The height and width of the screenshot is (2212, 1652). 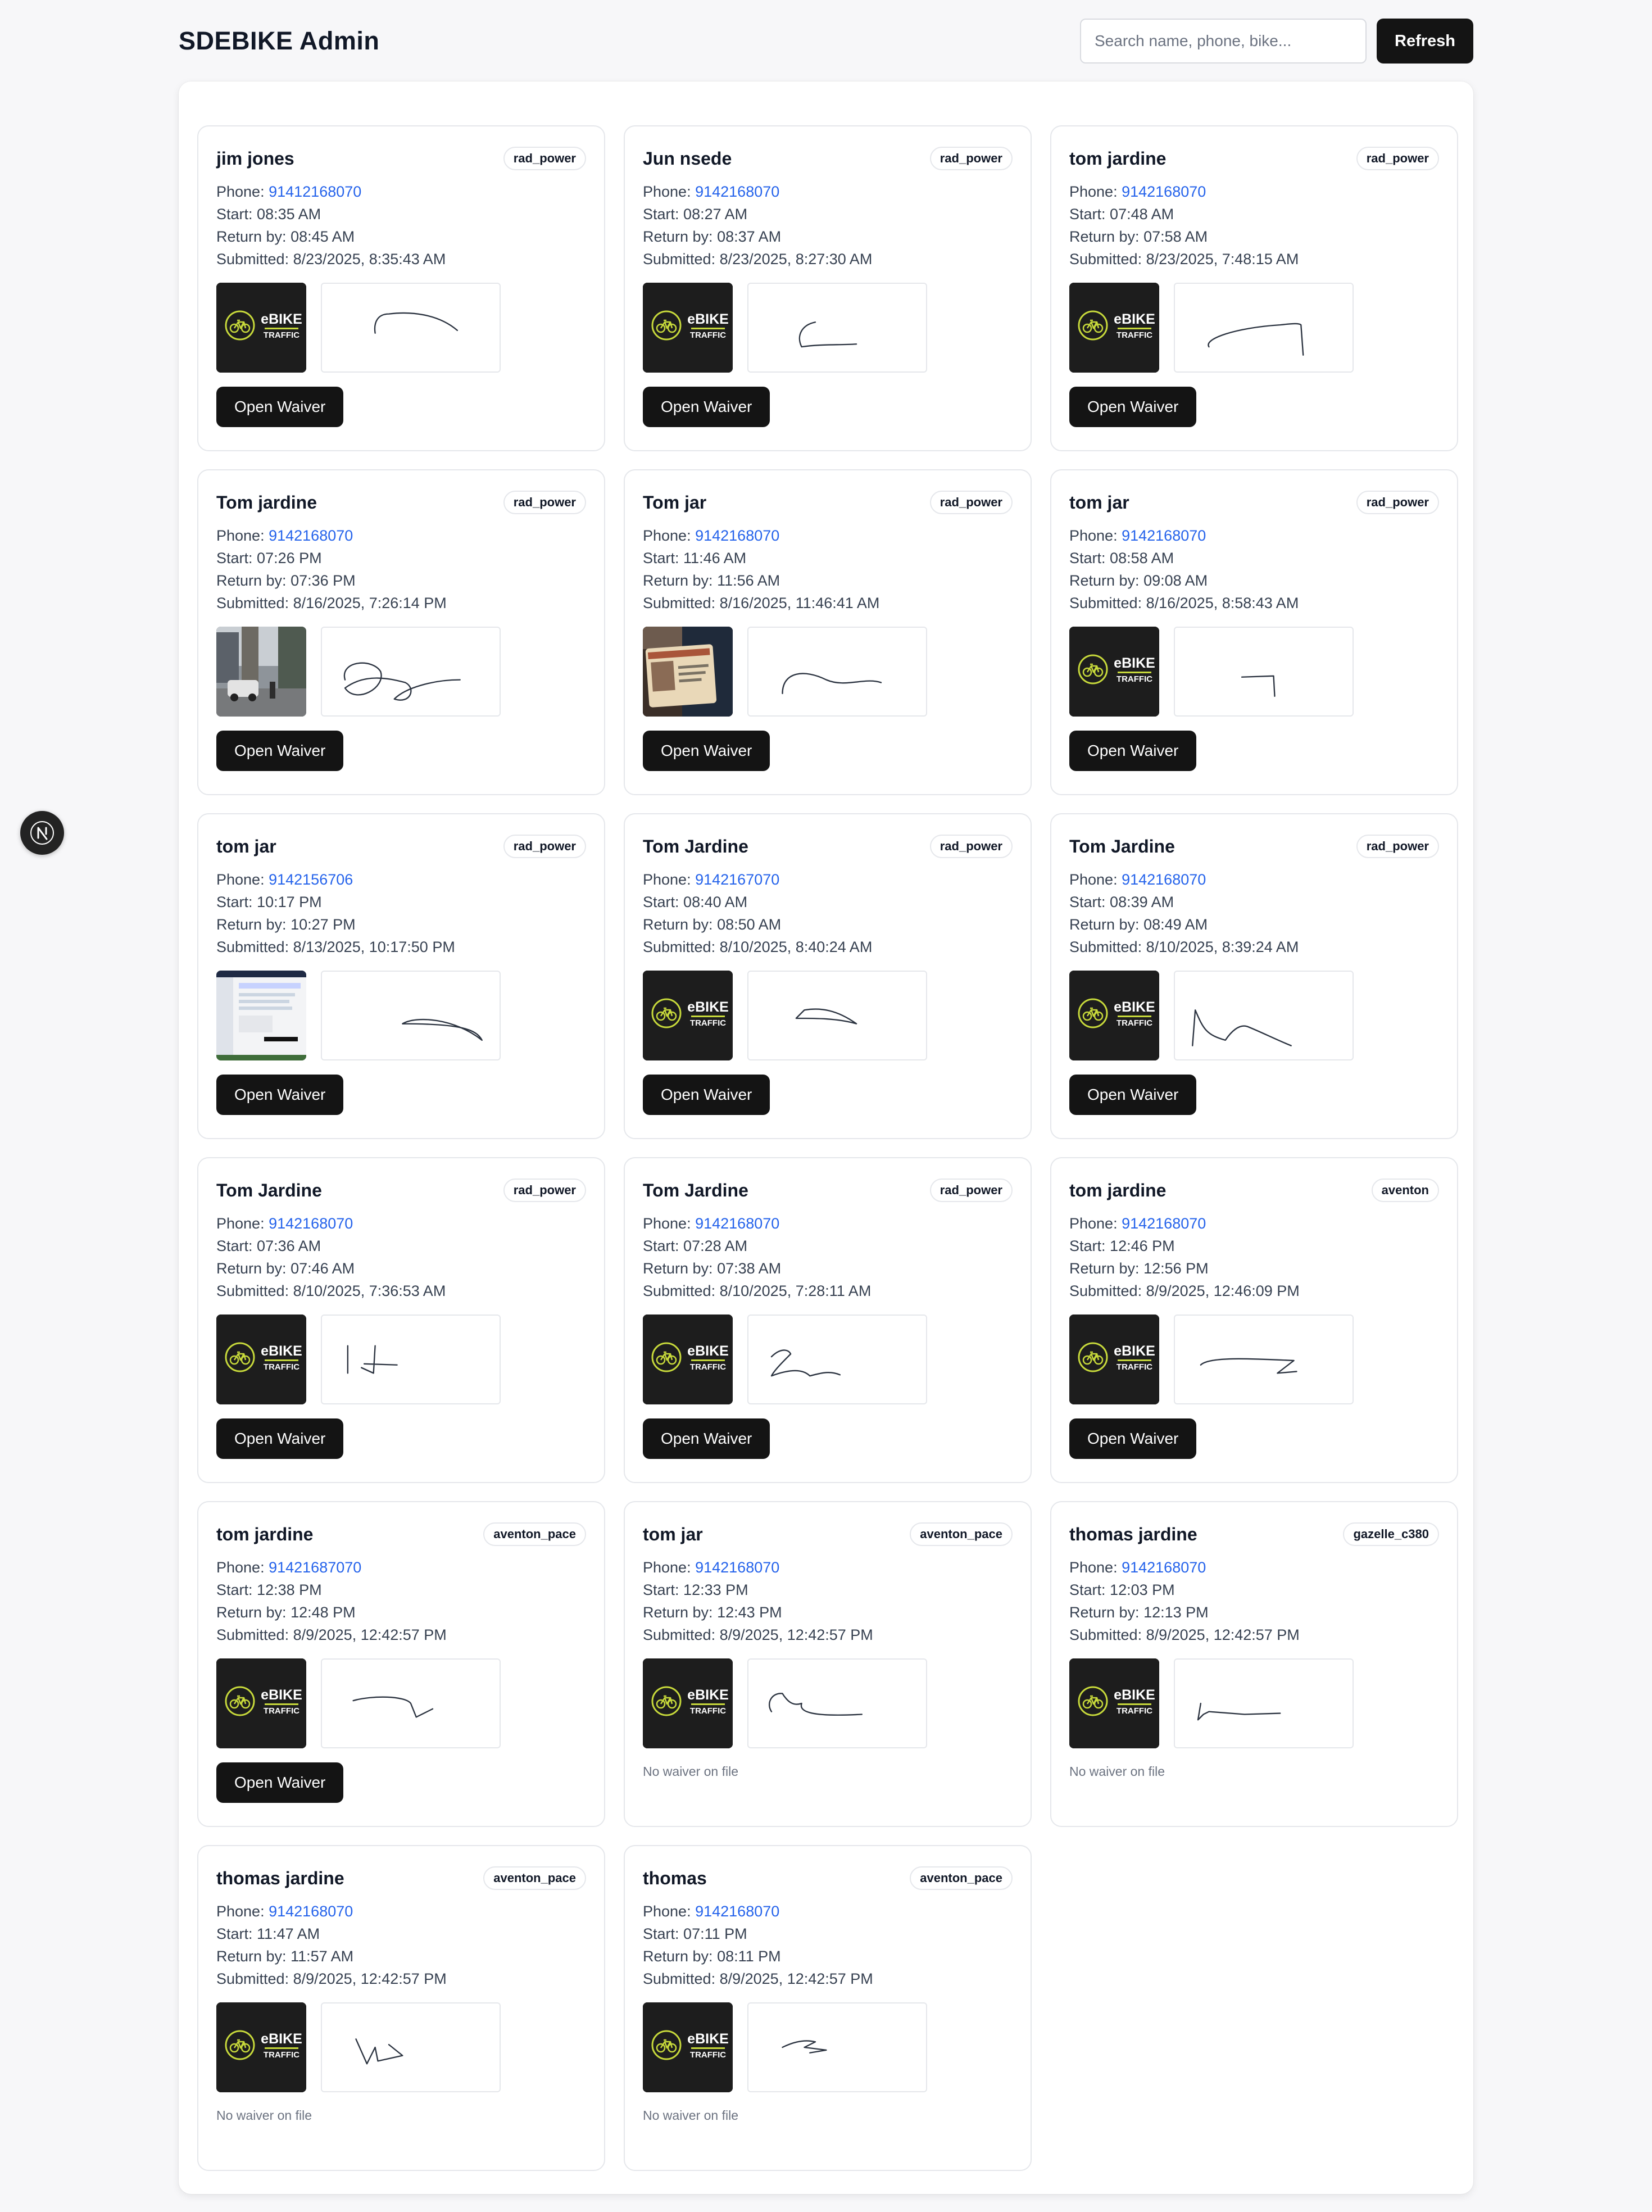 I want to click on card-header: Jun nsede rad_power, so click(x=828, y=158).